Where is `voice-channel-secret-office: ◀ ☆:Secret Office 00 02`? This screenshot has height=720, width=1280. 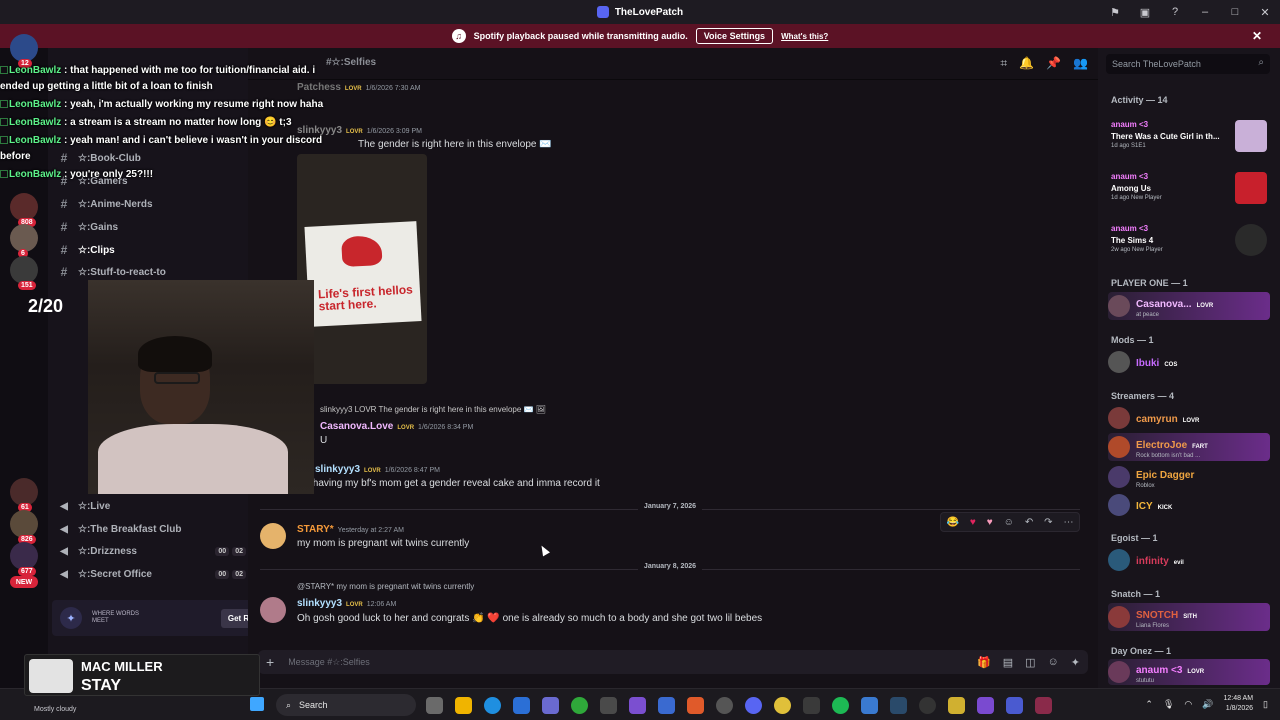
voice-channel-secret-office: ◀ ☆:Secret Office 00 02 is located at coordinates (152, 574).